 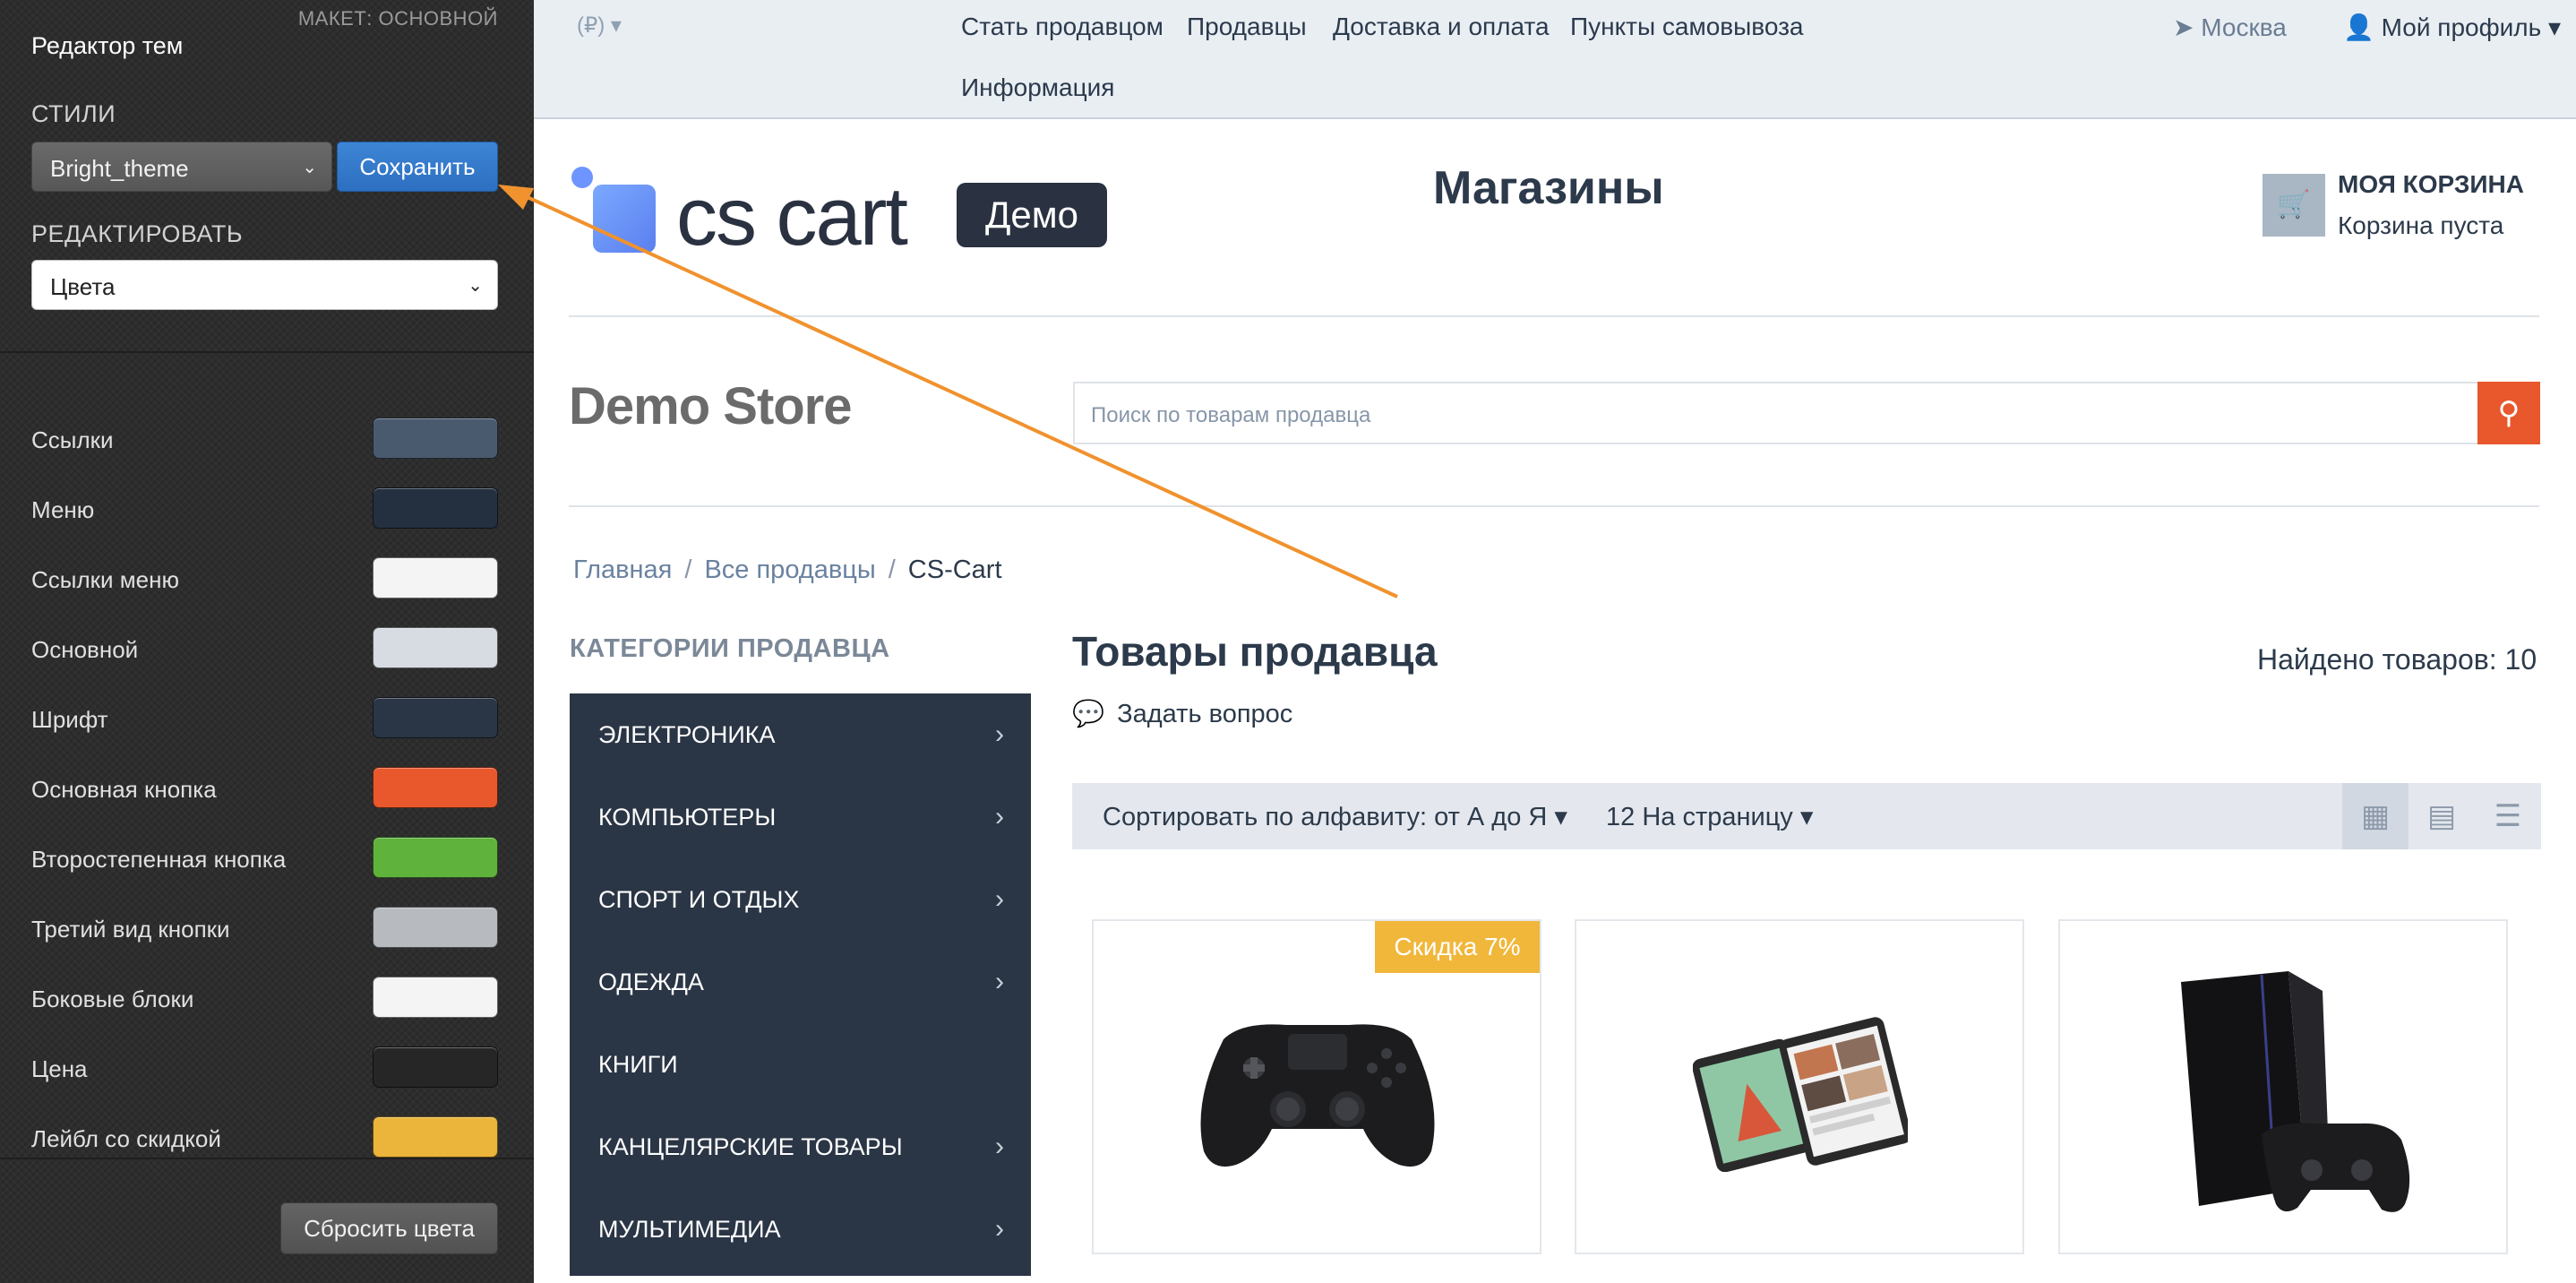 What do you see at coordinates (2294, 205) in the screenshot?
I see `cart-icon: 🛒` at bounding box center [2294, 205].